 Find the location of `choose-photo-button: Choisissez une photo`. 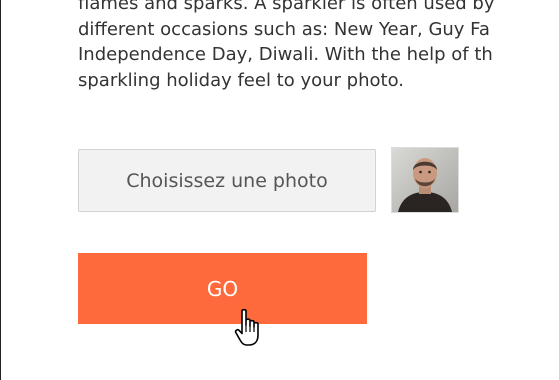

choose-photo-button: Choisissez une photo is located at coordinates (227, 180).